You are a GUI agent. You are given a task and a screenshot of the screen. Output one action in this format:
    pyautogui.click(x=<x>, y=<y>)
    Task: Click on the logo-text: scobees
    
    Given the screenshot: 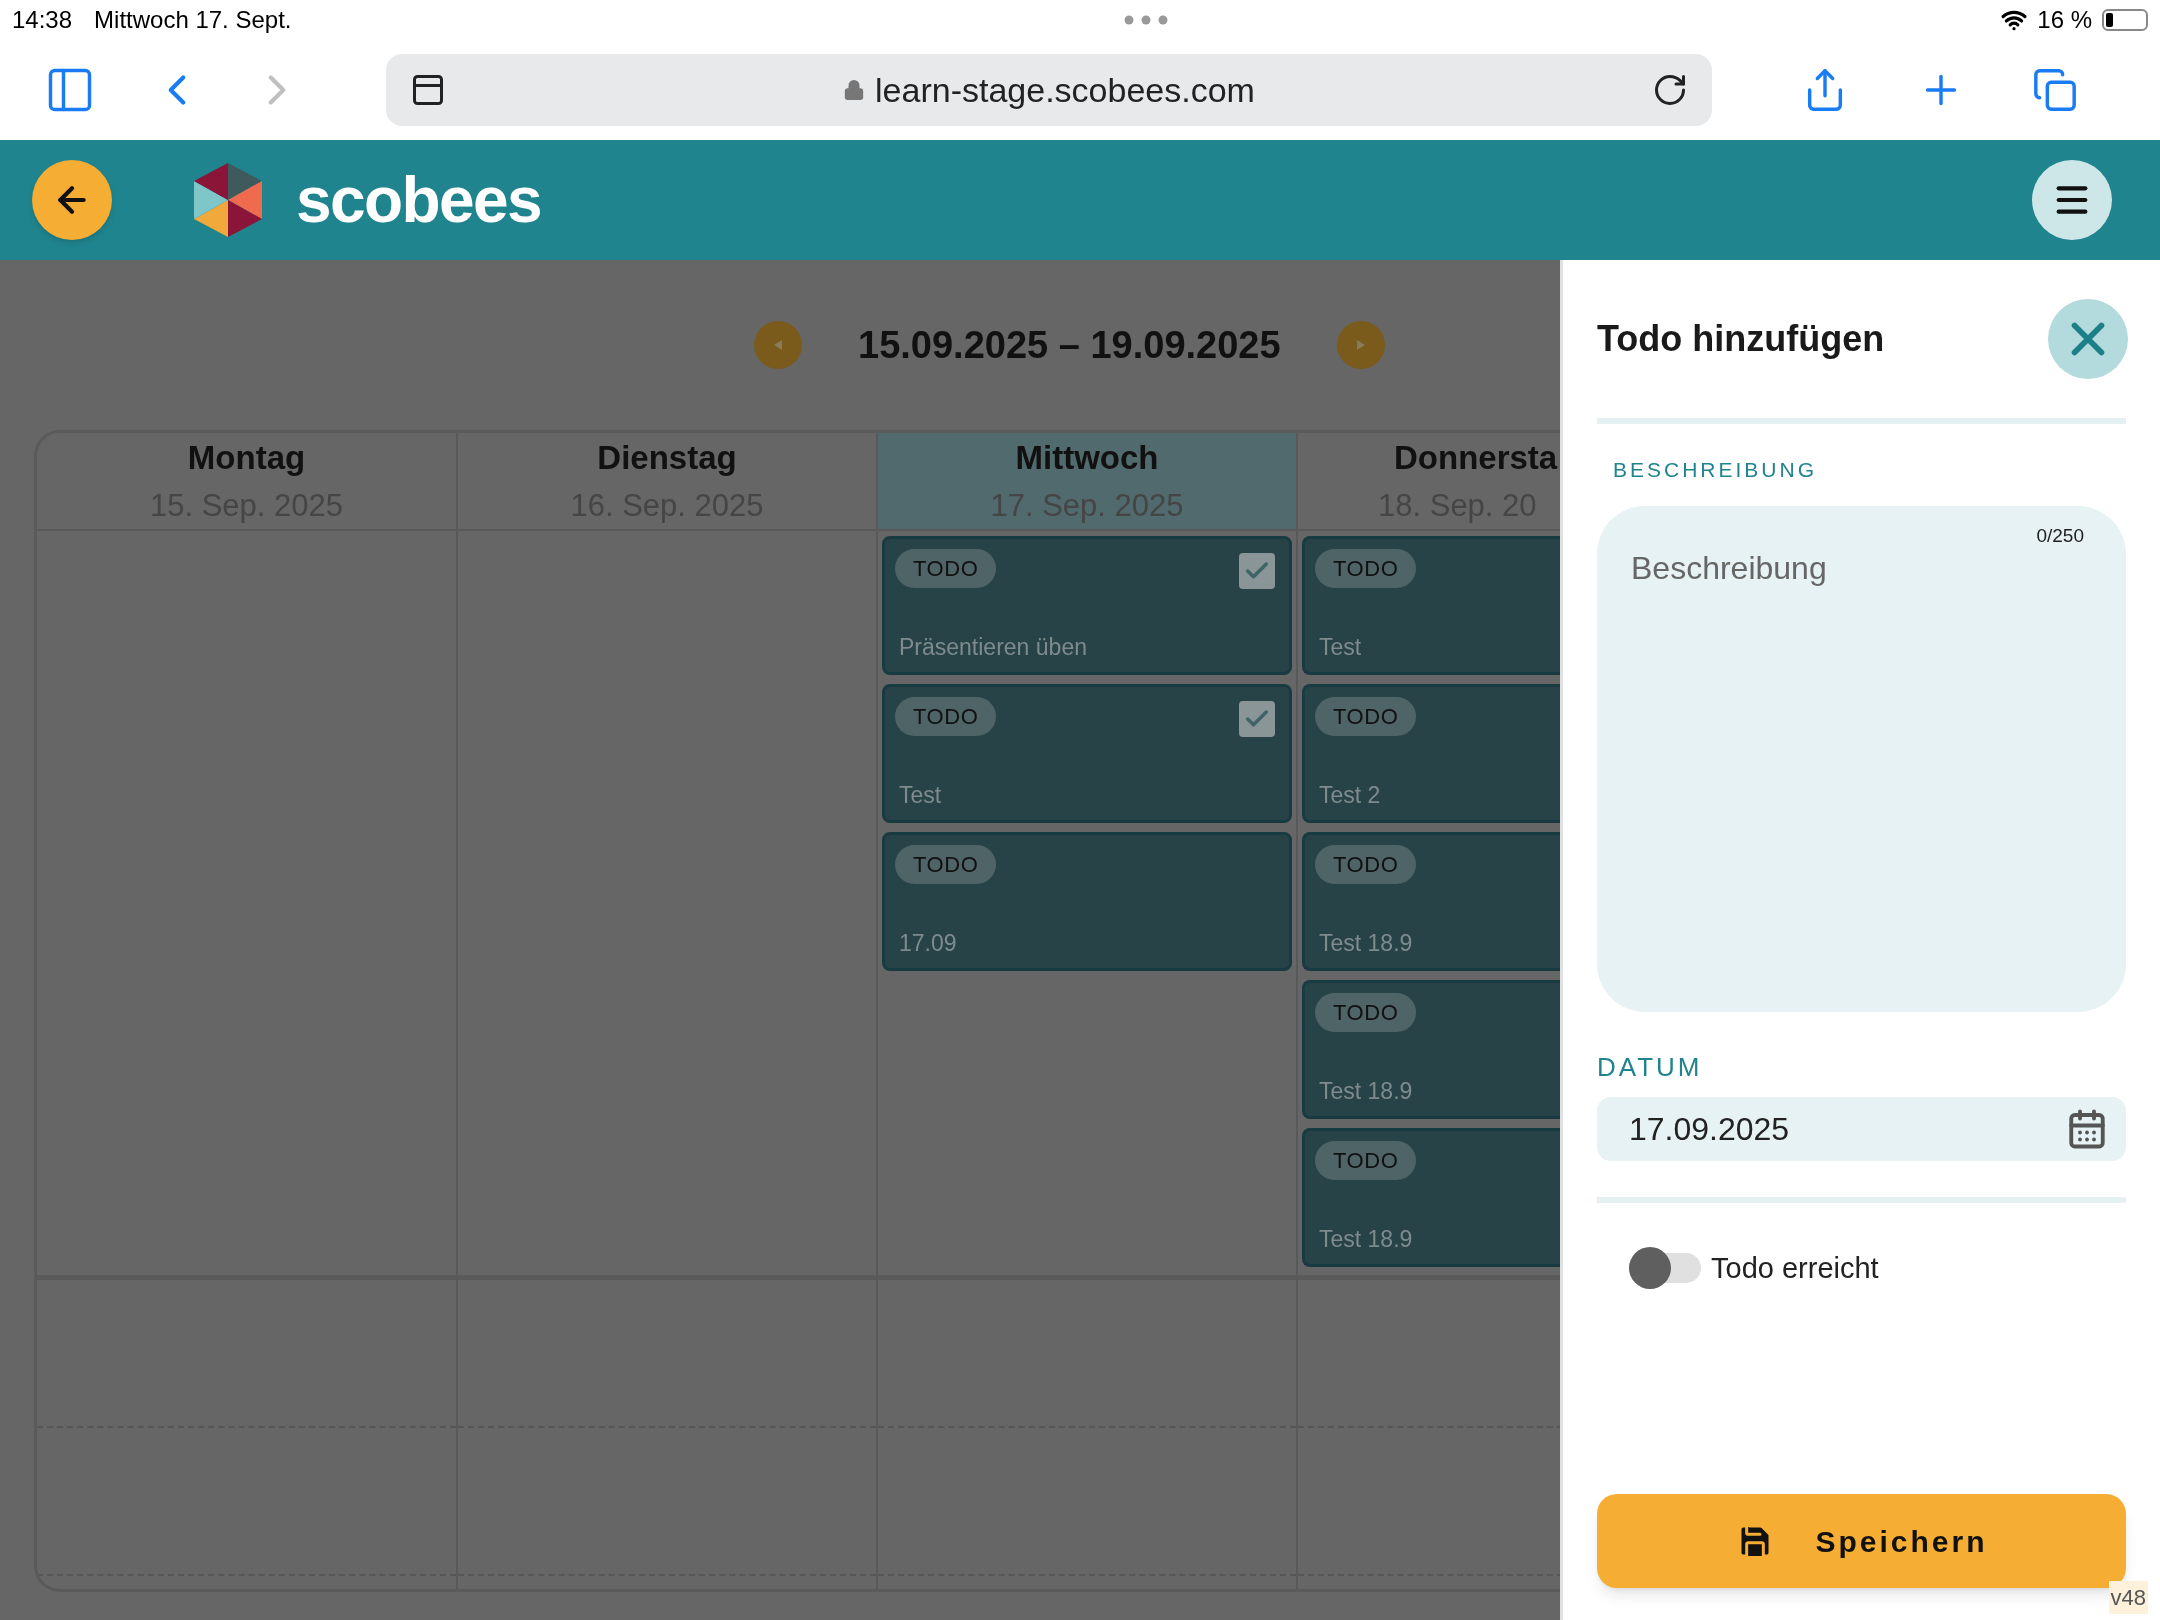 What is the action you would take?
    pyautogui.click(x=418, y=200)
    